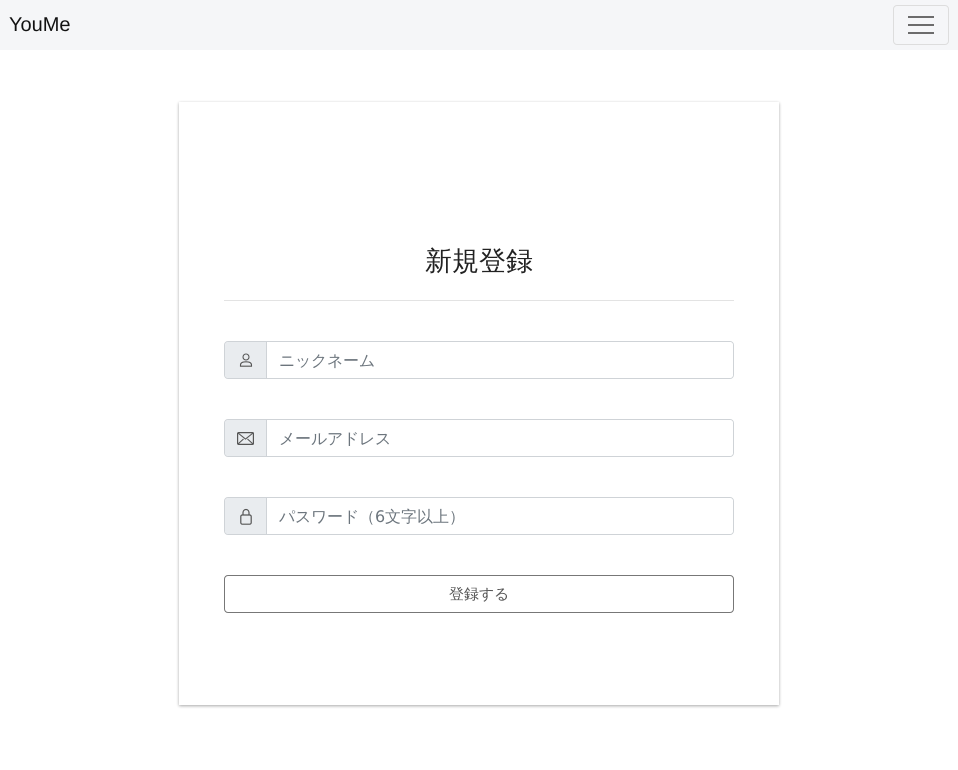  What do you see at coordinates (245, 360) in the screenshot?
I see `person-icon` at bounding box center [245, 360].